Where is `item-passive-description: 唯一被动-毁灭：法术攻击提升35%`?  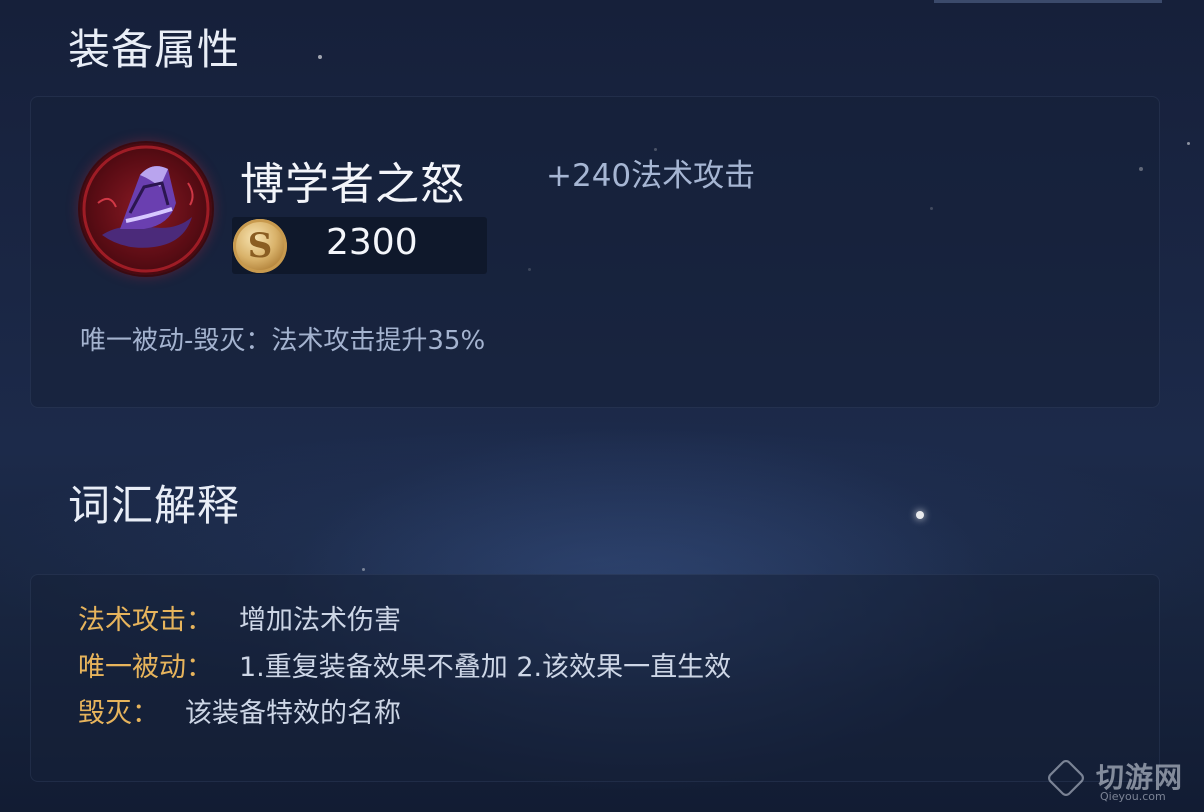 item-passive-description: 唯一被动-毁灭：法术攻击提升35% is located at coordinates (283, 341).